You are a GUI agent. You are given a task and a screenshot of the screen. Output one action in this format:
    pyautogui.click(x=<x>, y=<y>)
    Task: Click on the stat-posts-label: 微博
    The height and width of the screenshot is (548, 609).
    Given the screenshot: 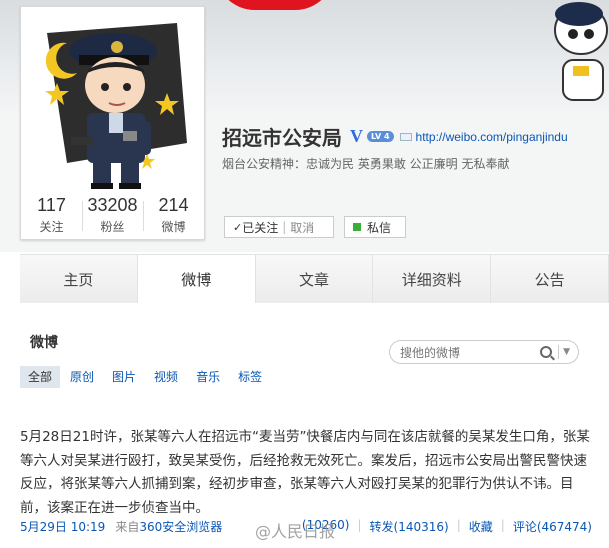 What is the action you would take?
    pyautogui.click(x=173, y=227)
    